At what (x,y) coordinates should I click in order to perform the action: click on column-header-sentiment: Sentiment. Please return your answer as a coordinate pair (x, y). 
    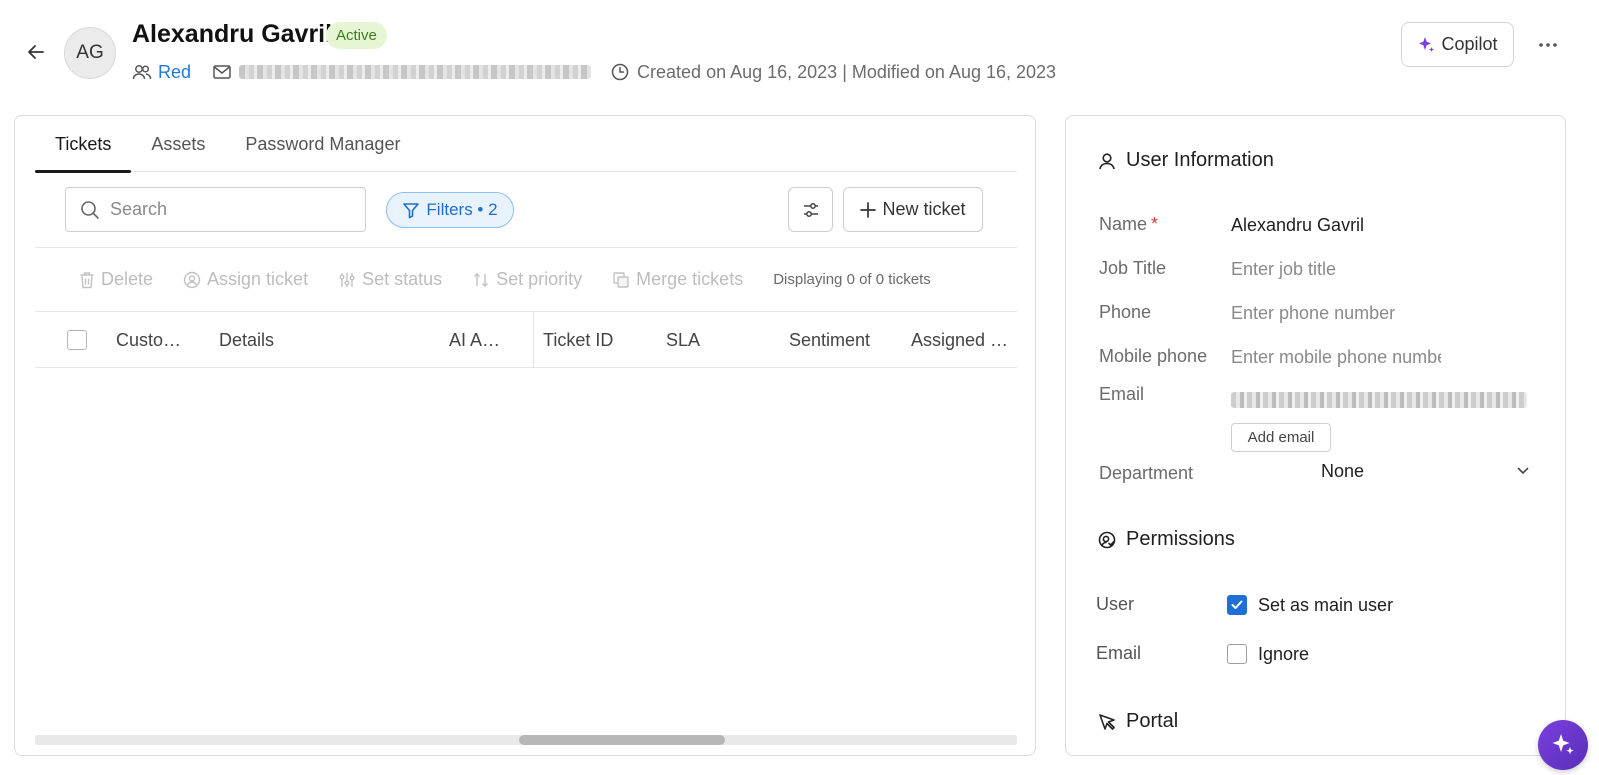
    Looking at the image, I should click on (839, 340).